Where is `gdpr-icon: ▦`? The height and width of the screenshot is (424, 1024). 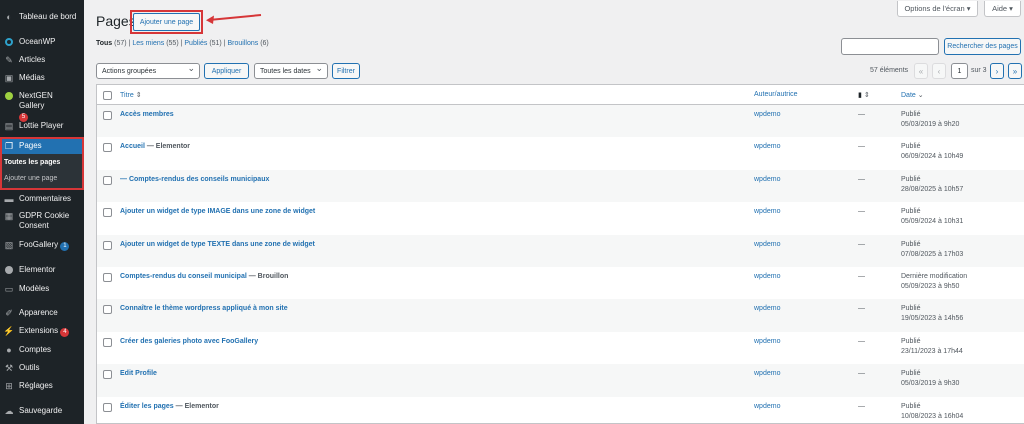 gdpr-icon: ▦ is located at coordinates (9, 215).